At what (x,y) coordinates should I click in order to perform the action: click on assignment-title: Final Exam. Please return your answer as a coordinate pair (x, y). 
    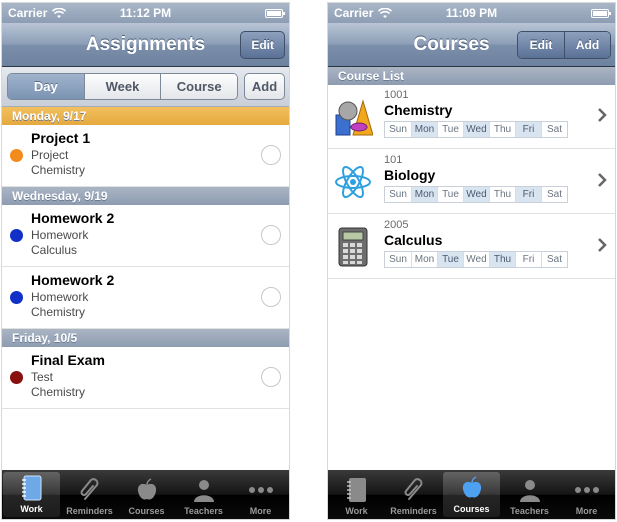
    Looking at the image, I should click on (68, 360).